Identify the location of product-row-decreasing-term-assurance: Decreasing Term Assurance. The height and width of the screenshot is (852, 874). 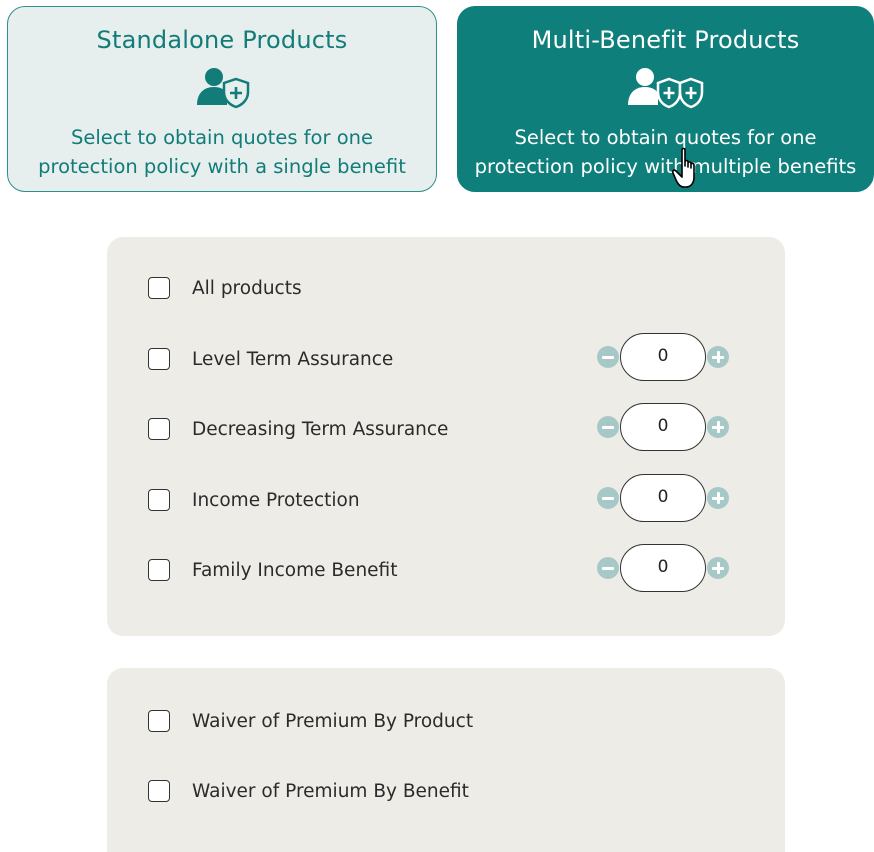
(298, 429).